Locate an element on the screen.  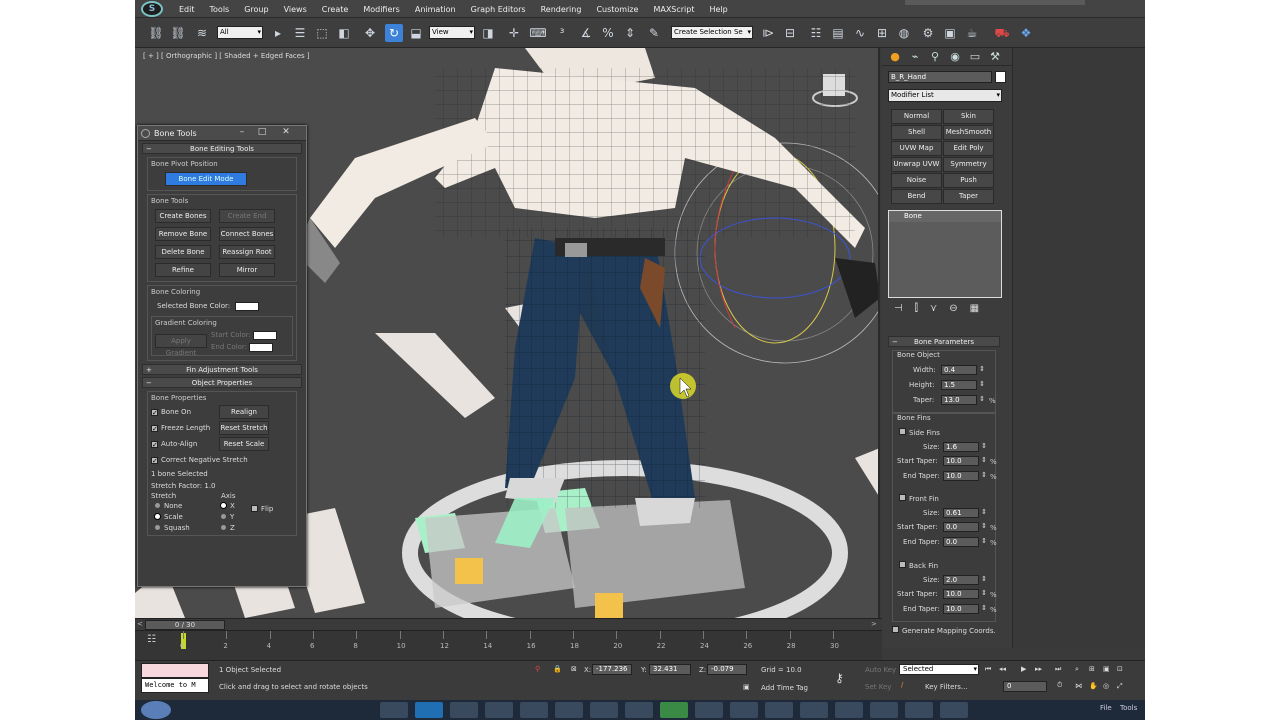
snaps-toggle-icon: ³ is located at coordinates (562, 33).